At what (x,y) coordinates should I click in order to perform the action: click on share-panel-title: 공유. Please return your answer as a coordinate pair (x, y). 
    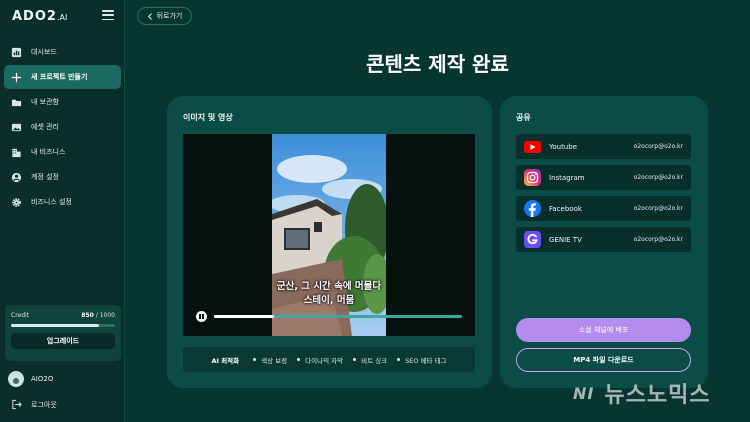
    Looking at the image, I should click on (523, 117).